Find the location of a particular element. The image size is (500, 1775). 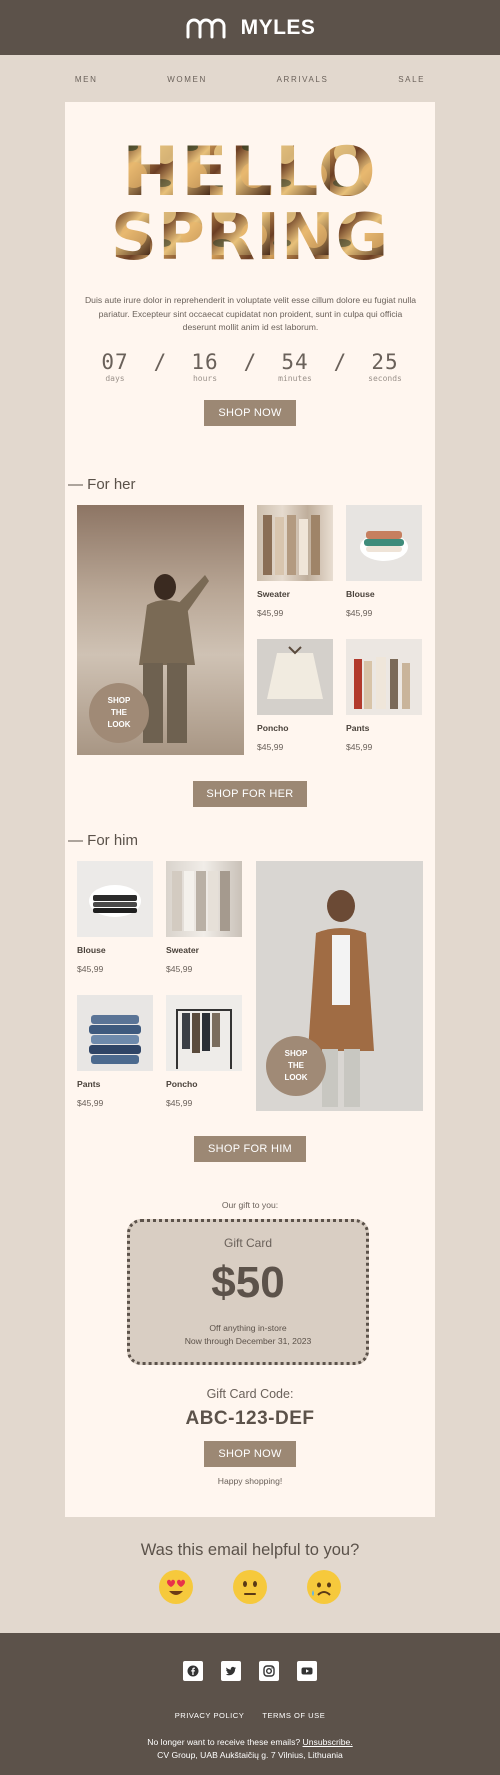

countdown-days: 07 days is located at coordinates (115, 366).